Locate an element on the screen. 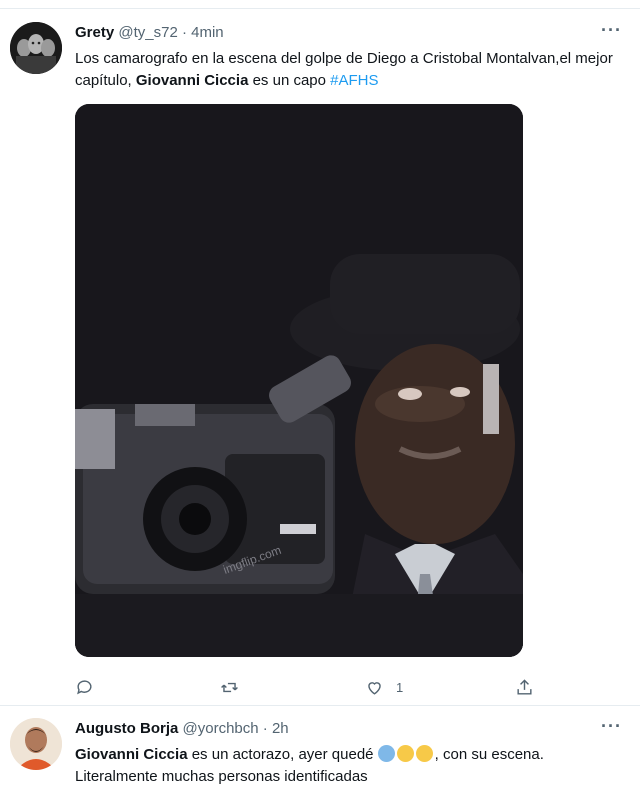  retweet-button is located at coordinates (229, 687).